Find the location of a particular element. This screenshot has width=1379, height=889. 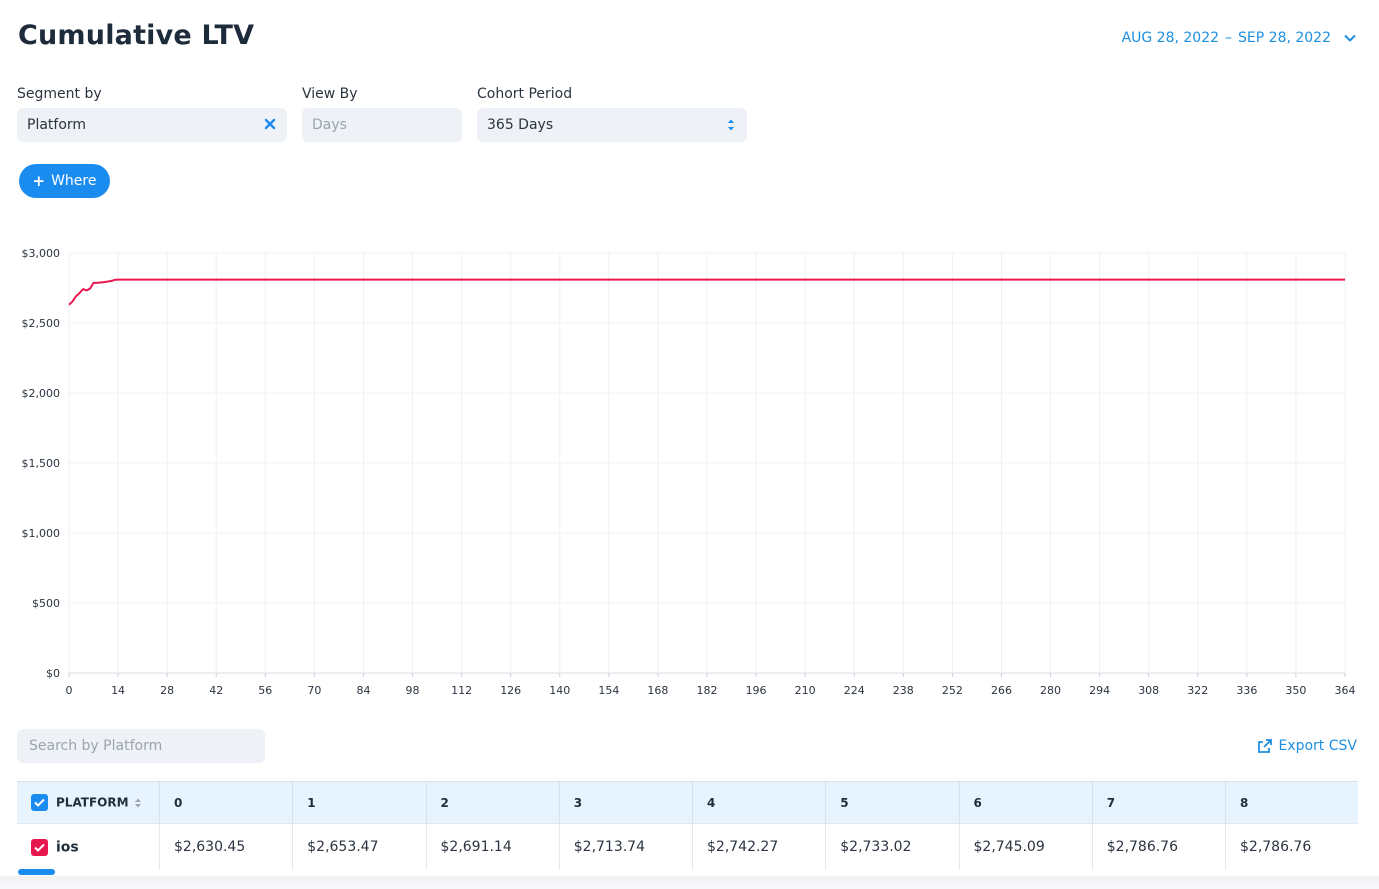

x-tick-label: 126 is located at coordinates (510, 690).